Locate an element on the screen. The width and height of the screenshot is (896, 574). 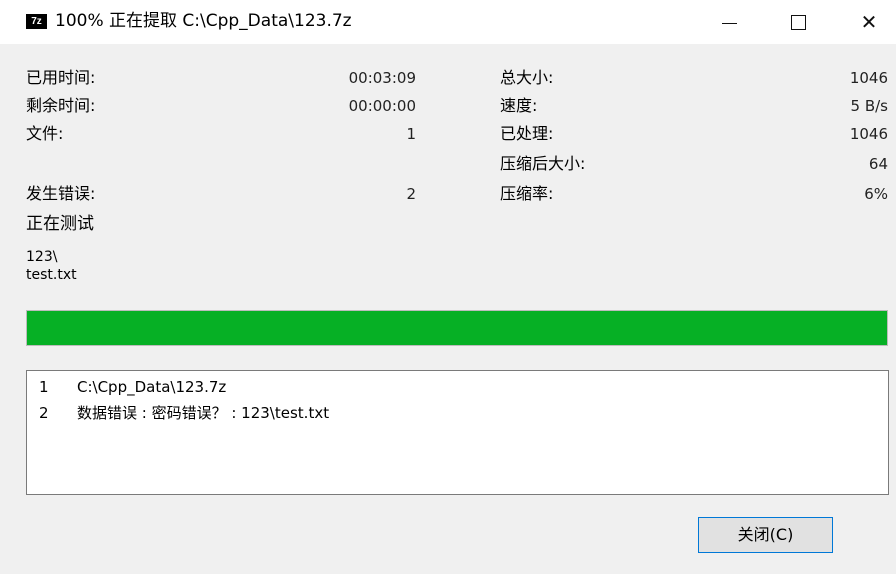
errors-label: 发生错误: is located at coordinates (61, 193).